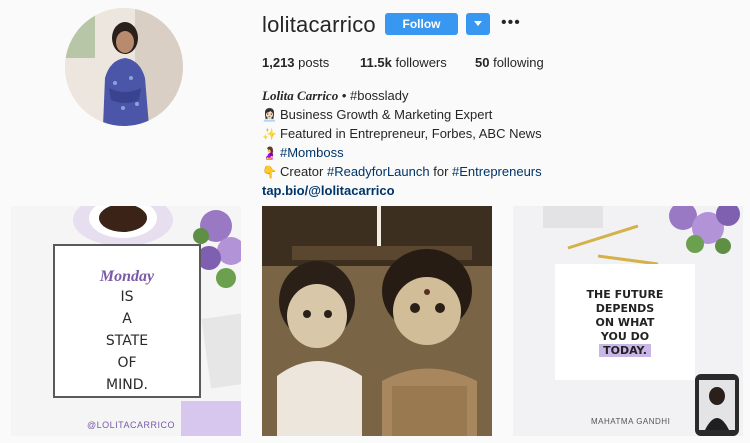  What do you see at coordinates (269, 115) in the screenshot?
I see `businesswoman-icon: 👩🏻‍💼` at bounding box center [269, 115].